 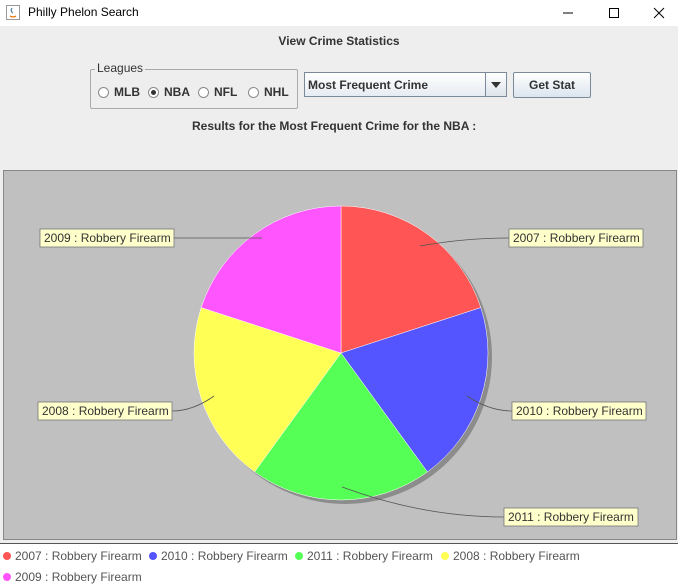 I want to click on minimize-icon, so click(x=568, y=13).